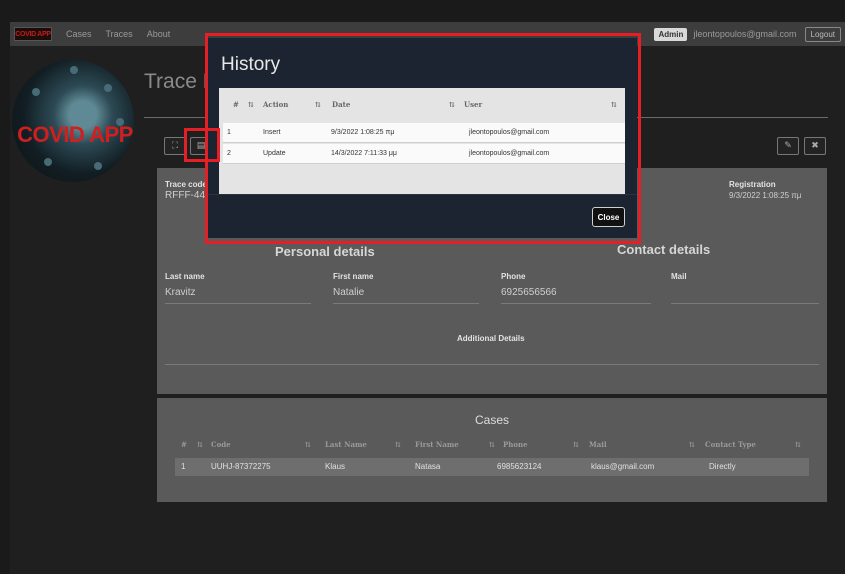 This screenshot has width=845, height=574. Describe the element at coordinates (437, 444) in the screenshot. I see `column-header-first-name: First Name` at that location.